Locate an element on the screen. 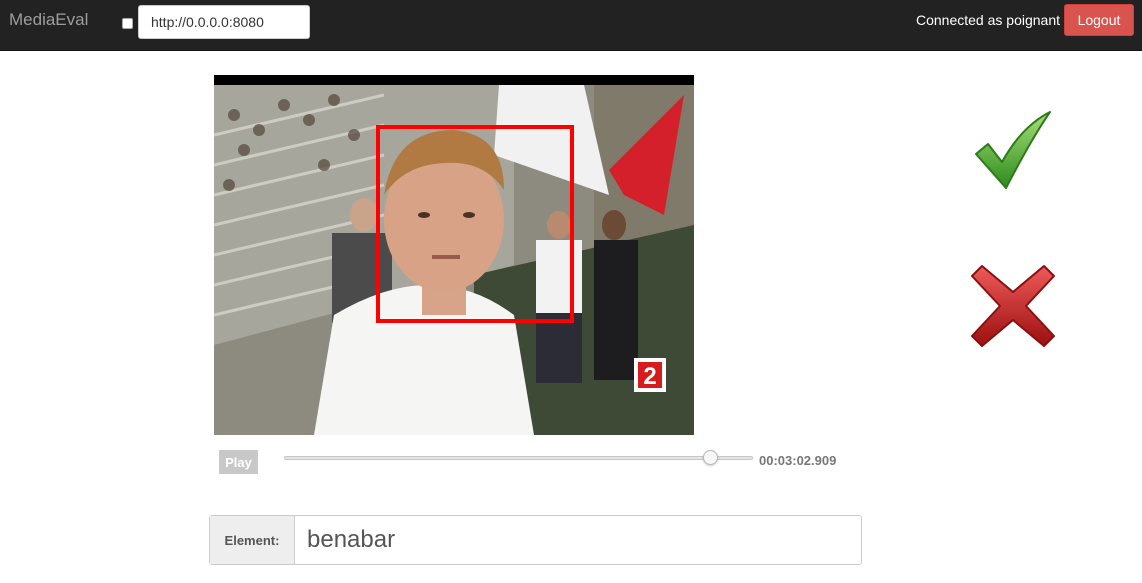 The width and height of the screenshot is (1142, 583). element-input-group: Element: is located at coordinates (535, 540).